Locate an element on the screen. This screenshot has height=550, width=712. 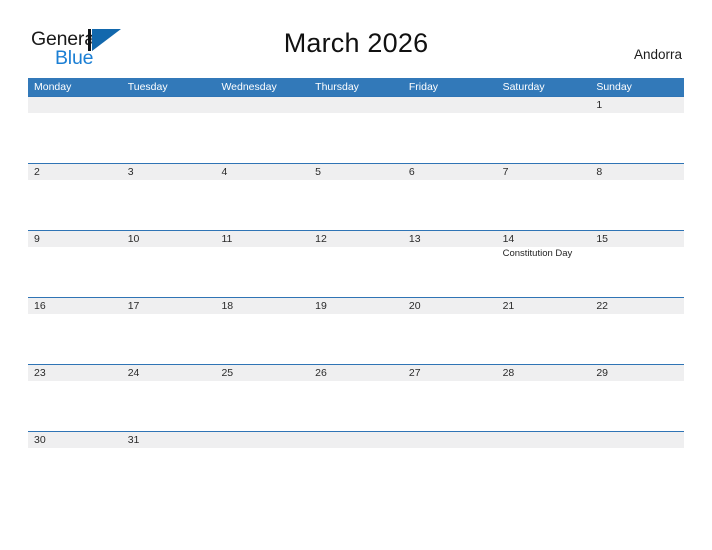
day-number: 2 is located at coordinates (37, 172).